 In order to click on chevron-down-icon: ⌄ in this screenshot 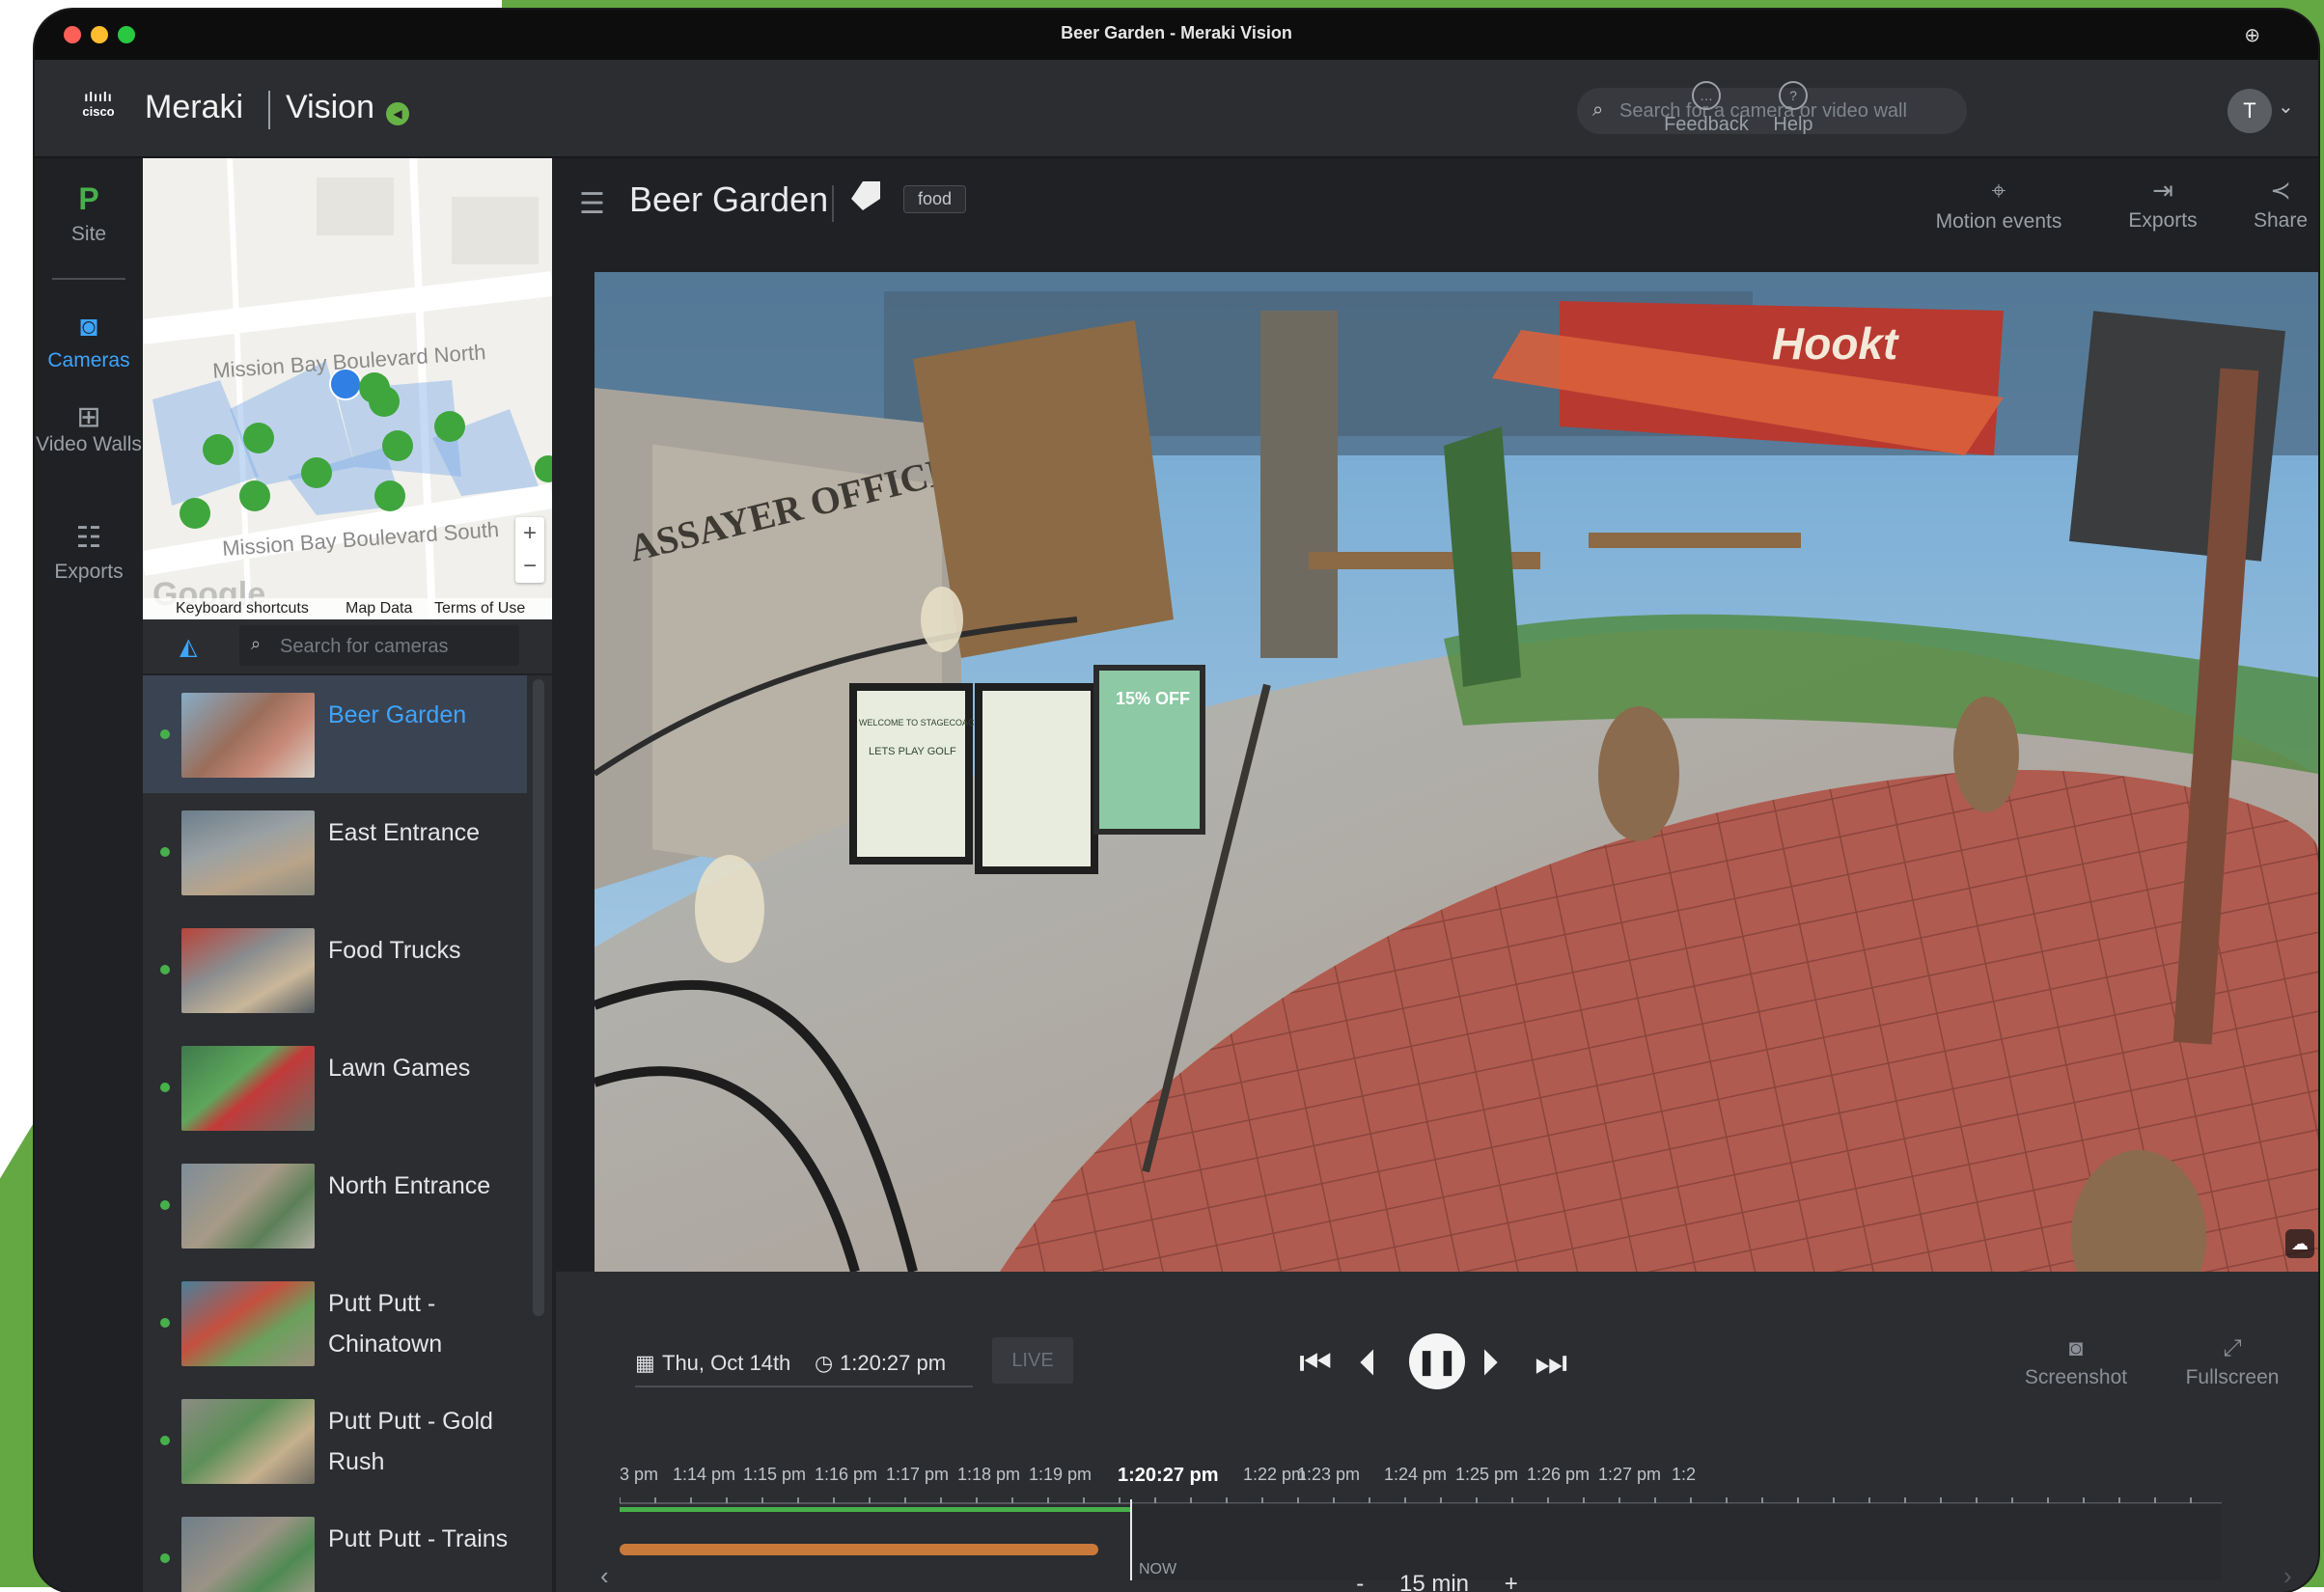, I will do `click(2286, 107)`.